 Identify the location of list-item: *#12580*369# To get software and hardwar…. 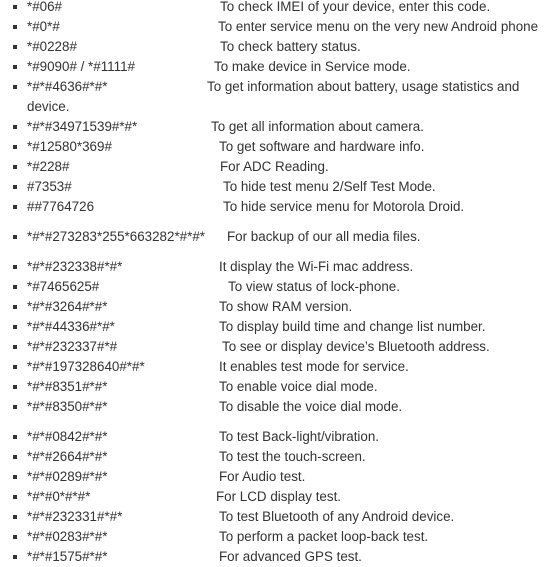
(276, 147).